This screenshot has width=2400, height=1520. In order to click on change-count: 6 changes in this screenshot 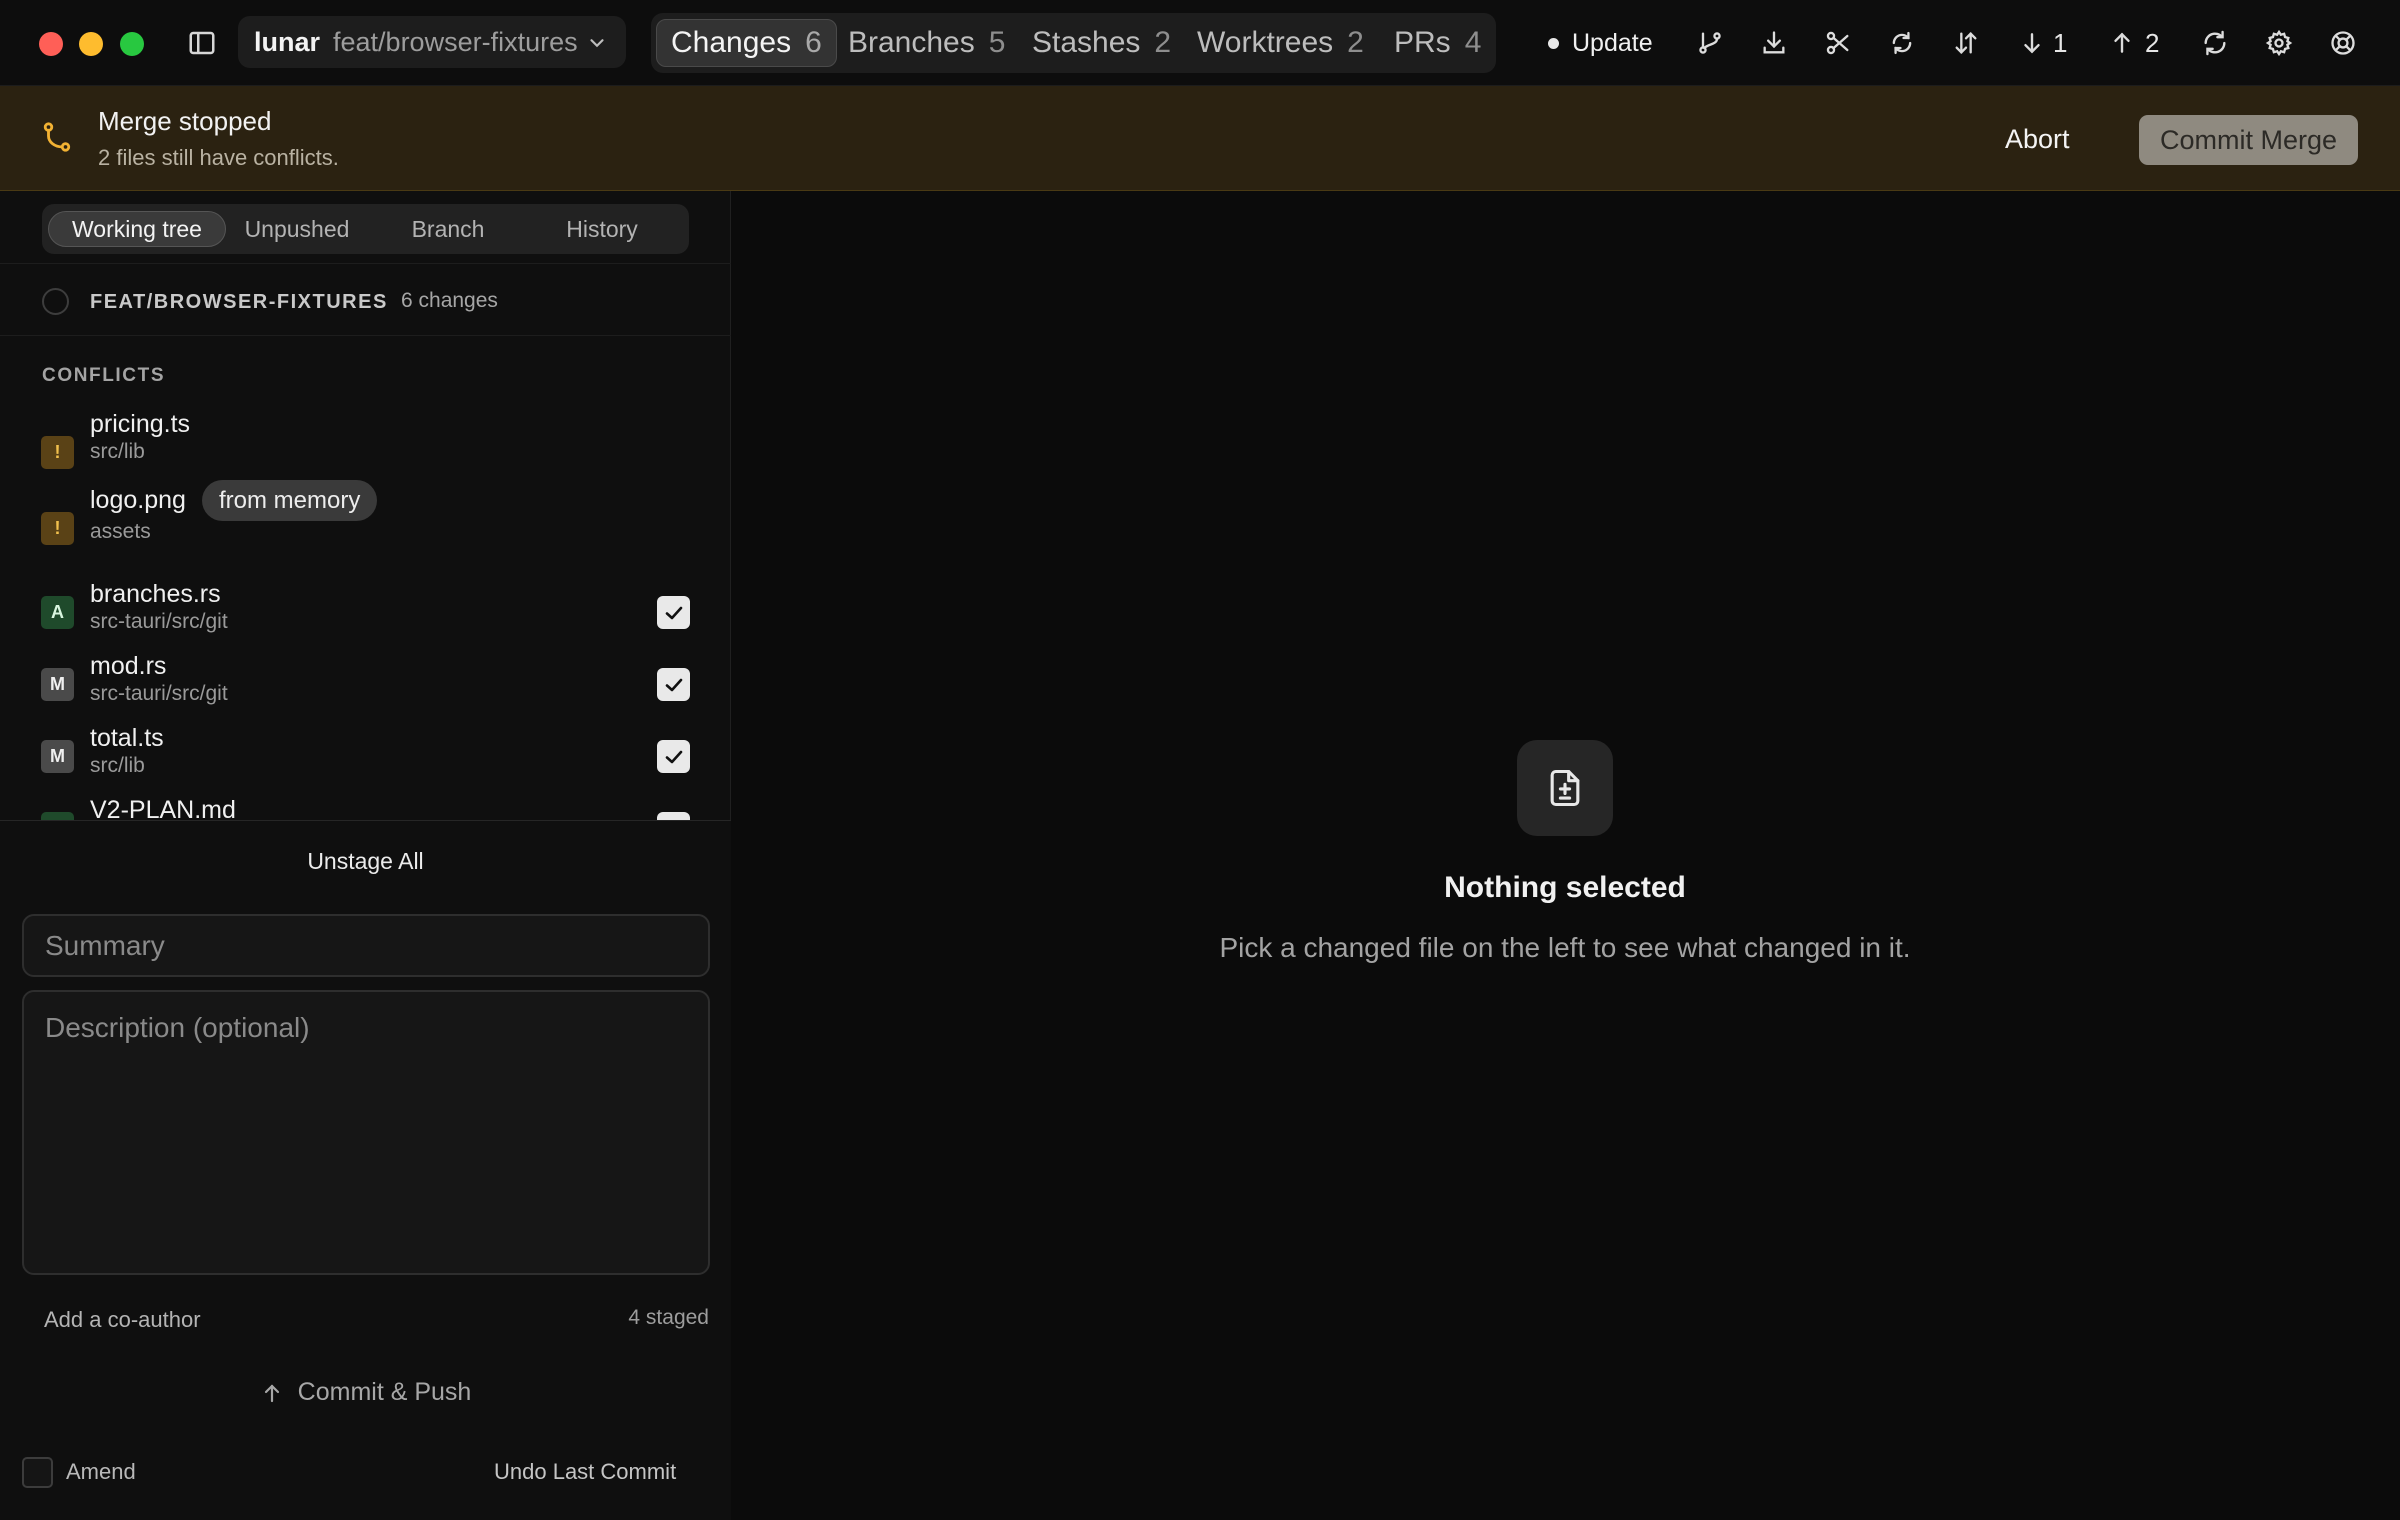, I will do `click(449, 300)`.